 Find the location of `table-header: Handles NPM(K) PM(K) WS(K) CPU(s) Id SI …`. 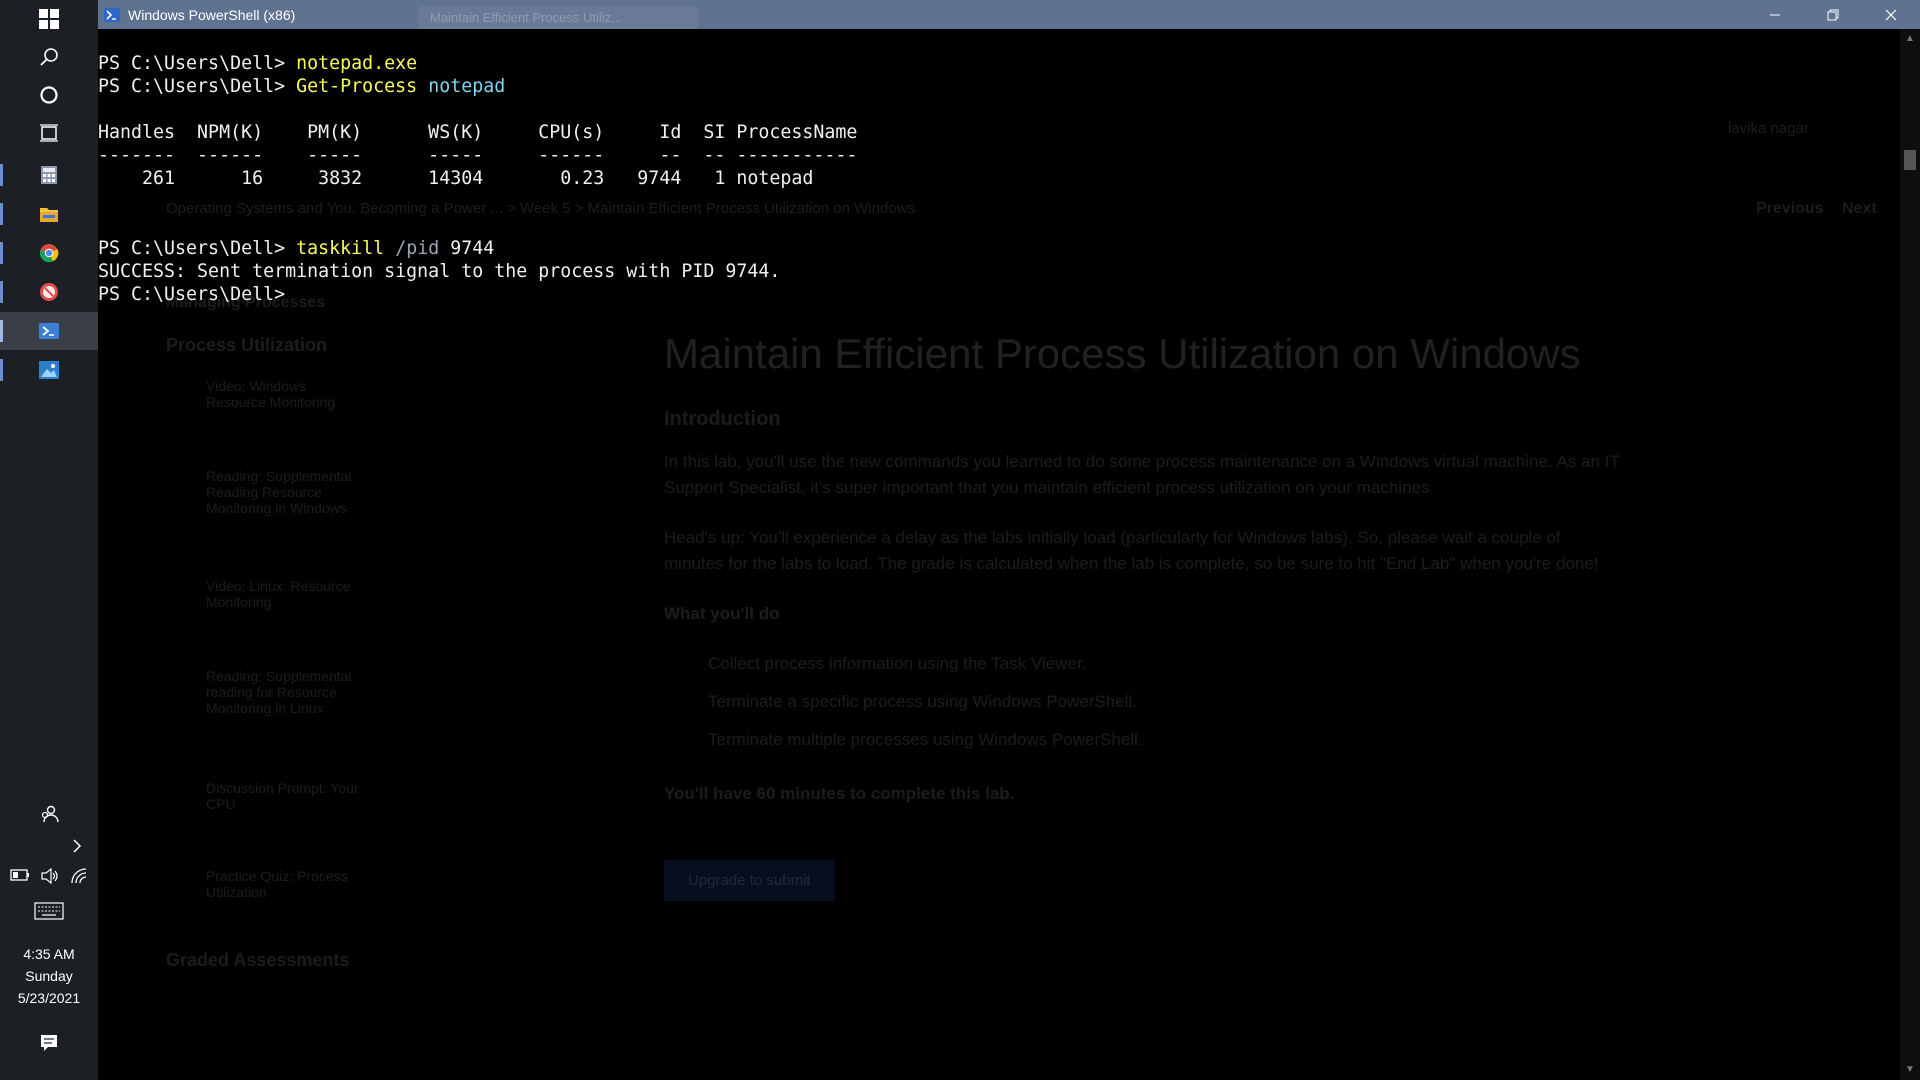

table-header: Handles NPM(K) PM(K) WS(K) CPU(s) Id SI … is located at coordinates (478, 132).